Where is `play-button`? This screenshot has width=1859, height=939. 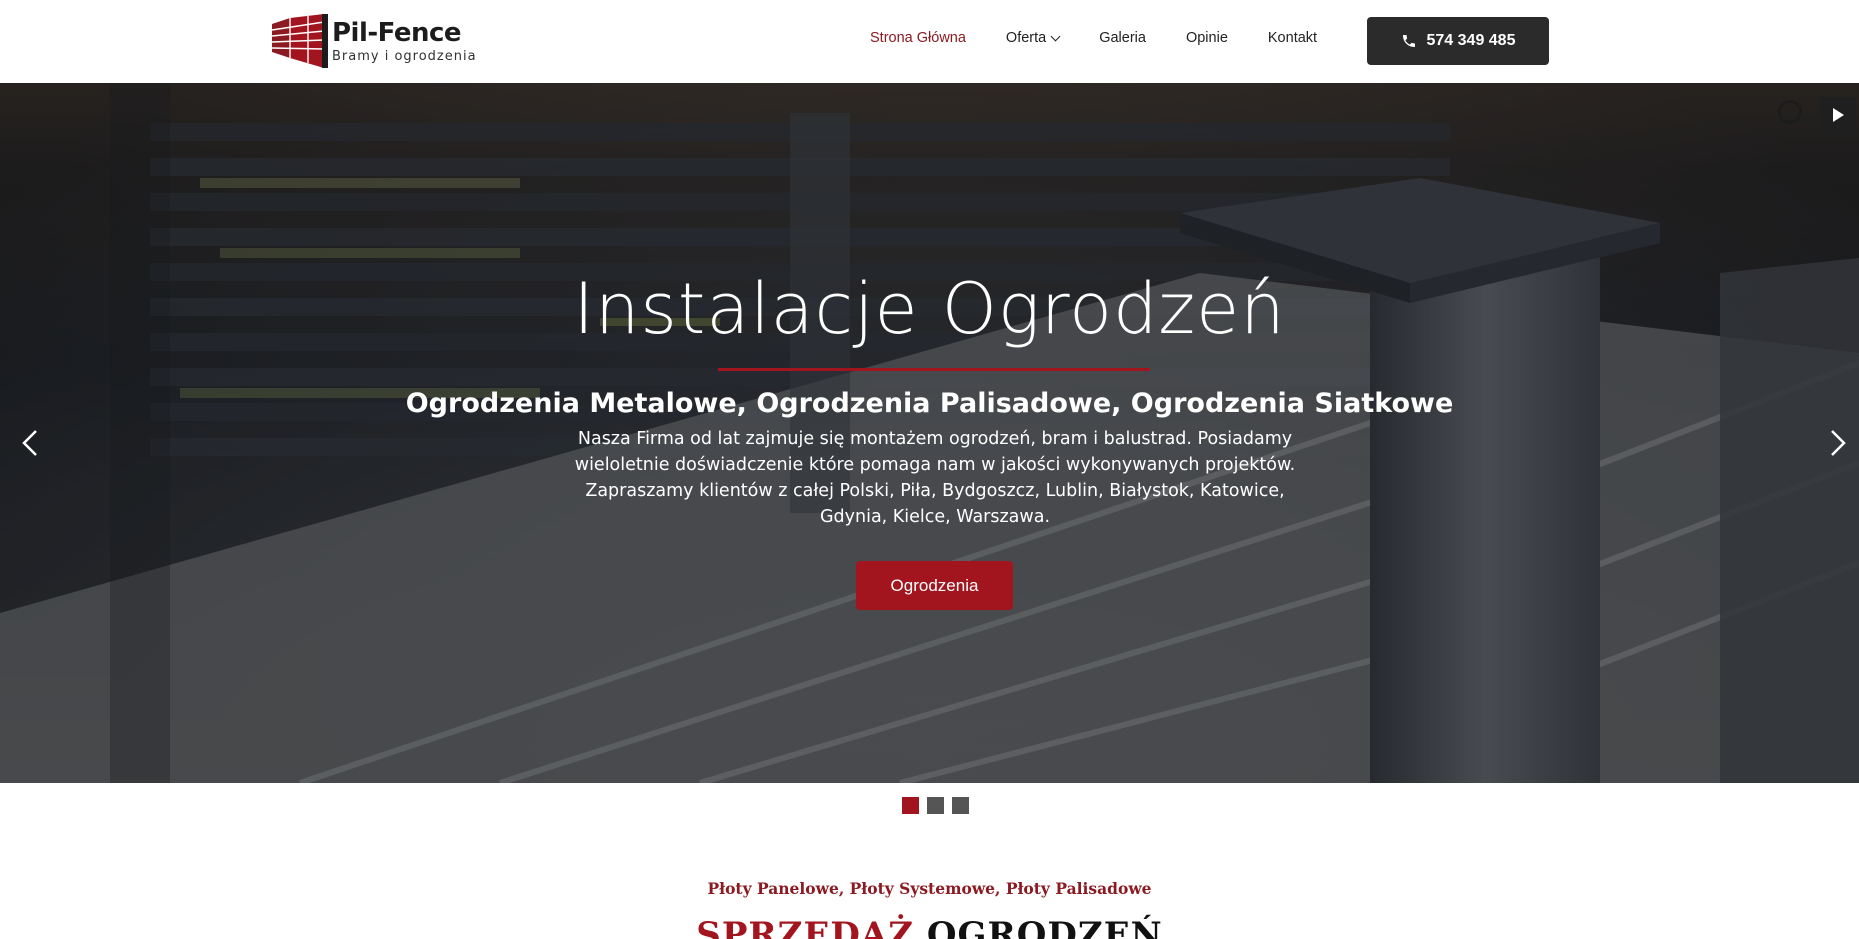
play-button is located at coordinates (1838, 115).